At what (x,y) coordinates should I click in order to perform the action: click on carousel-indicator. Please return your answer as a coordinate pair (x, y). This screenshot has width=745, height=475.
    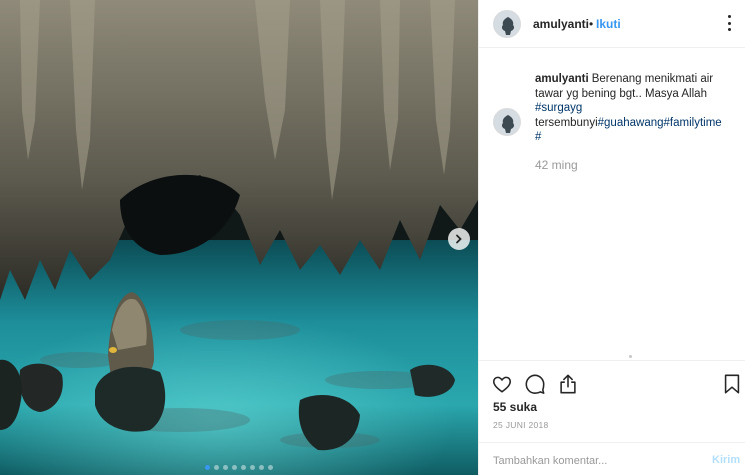
    Looking at the image, I should click on (239, 467).